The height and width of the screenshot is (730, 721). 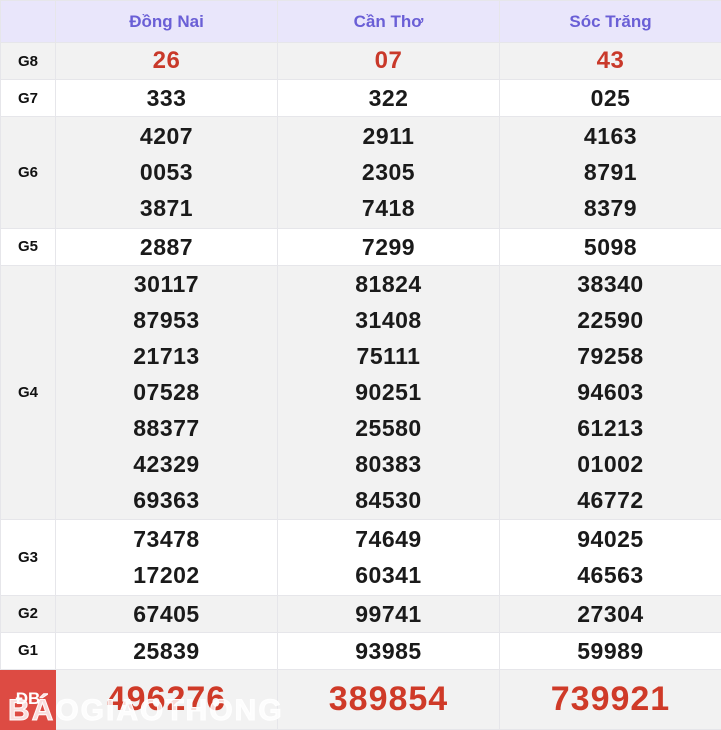 I want to click on prize-label-g6: G6, so click(x=28, y=172).